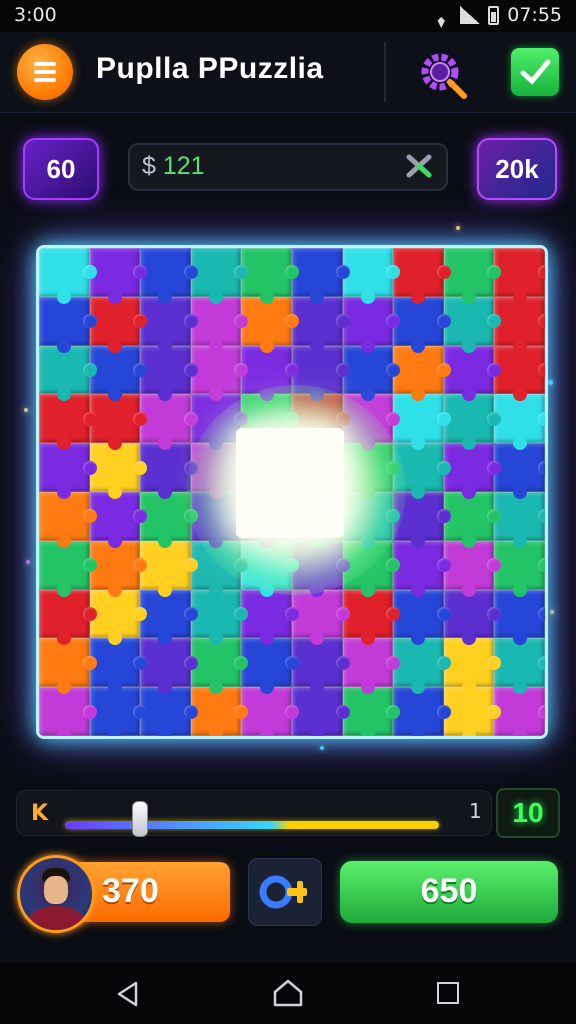 The width and height of the screenshot is (576, 1024). What do you see at coordinates (252, 825) in the screenshot?
I see `progress-track` at bounding box center [252, 825].